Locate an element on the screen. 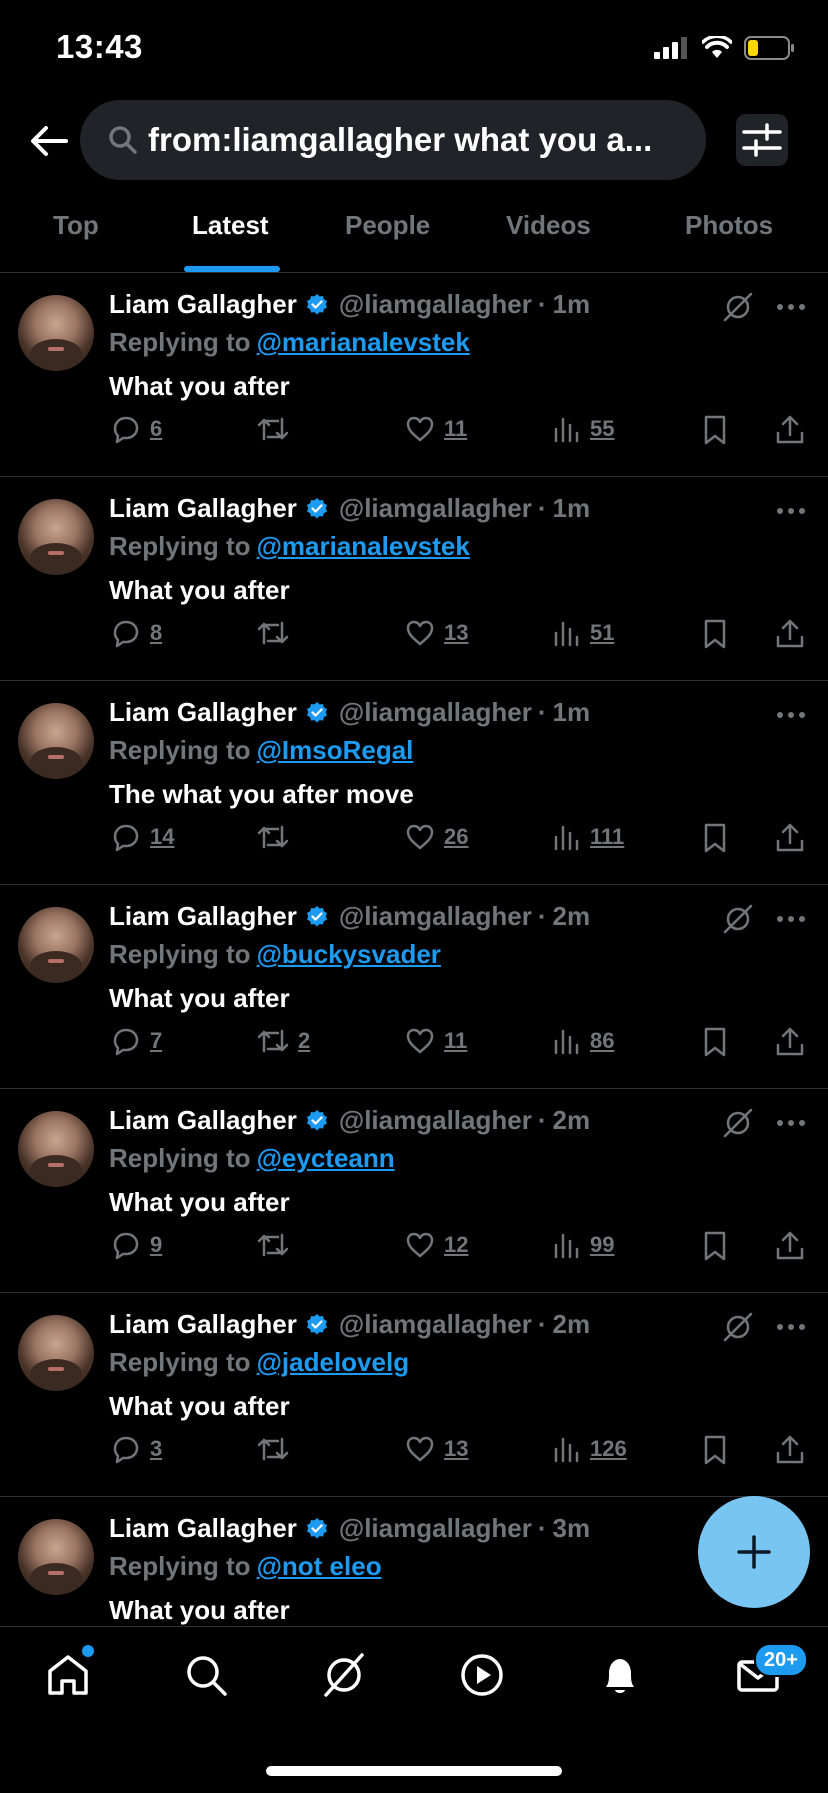 The width and height of the screenshot is (828, 1793). reply-button: 7 is located at coordinates (136, 1041).